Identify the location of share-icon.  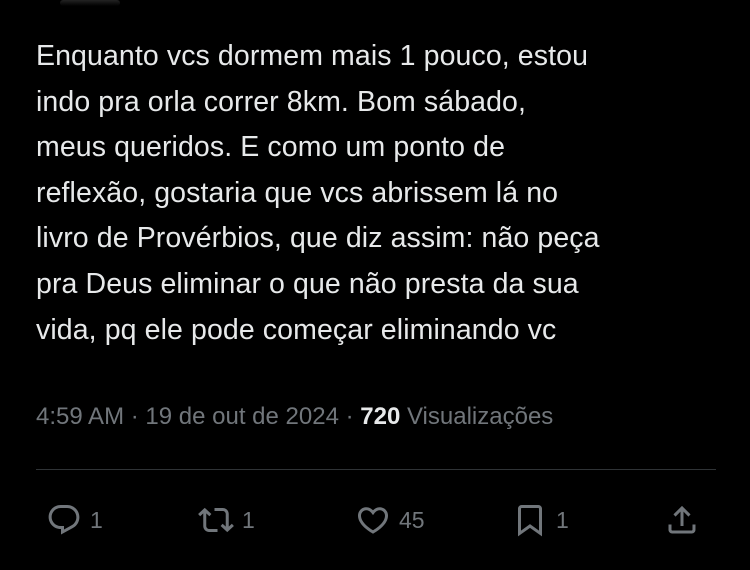
(682, 520).